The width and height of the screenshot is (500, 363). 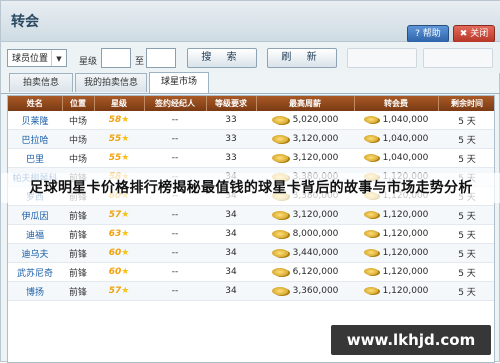 I want to click on player-name: 伊瓜因, so click(x=35, y=215).